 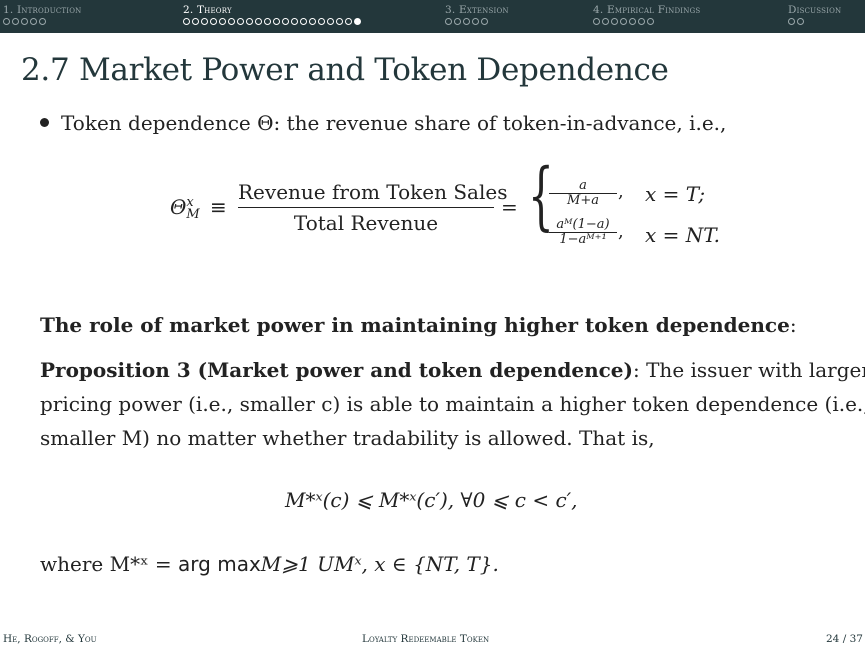 What do you see at coordinates (219, 564) in the screenshot?
I see `where-argmax: arg max` at bounding box center [219, 564].